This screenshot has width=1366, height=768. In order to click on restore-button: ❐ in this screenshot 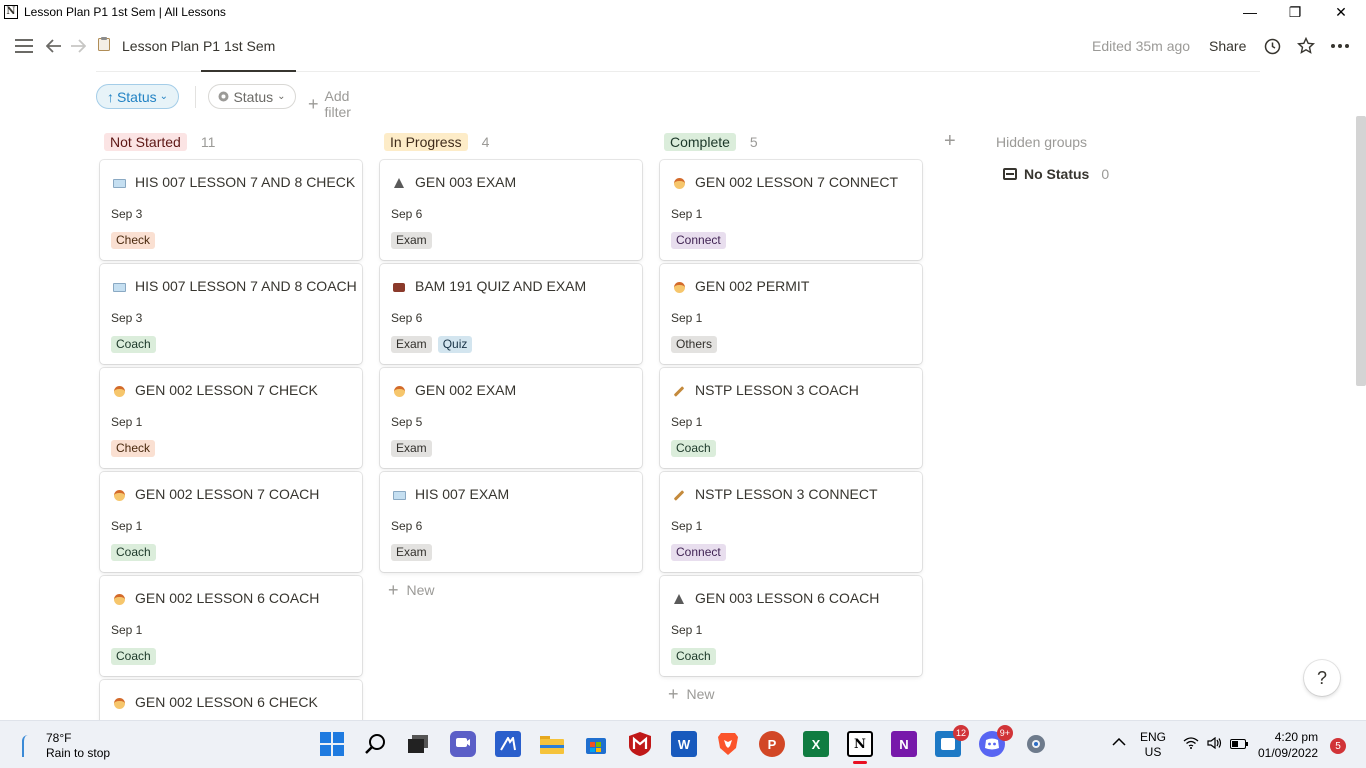, I will do `click(1295, 12)`.